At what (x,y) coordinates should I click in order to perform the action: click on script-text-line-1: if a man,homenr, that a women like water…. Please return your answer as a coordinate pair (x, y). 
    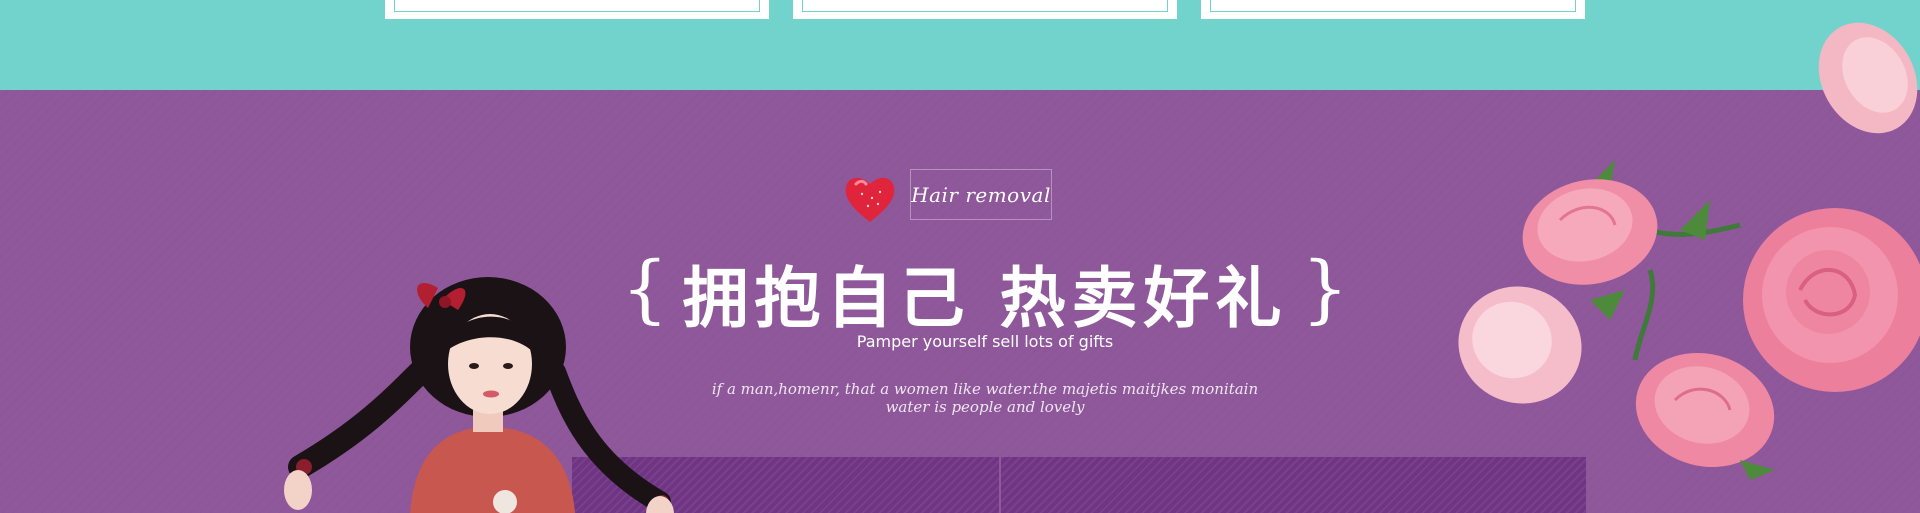
    Looking at the image, I should click on (985, 389).